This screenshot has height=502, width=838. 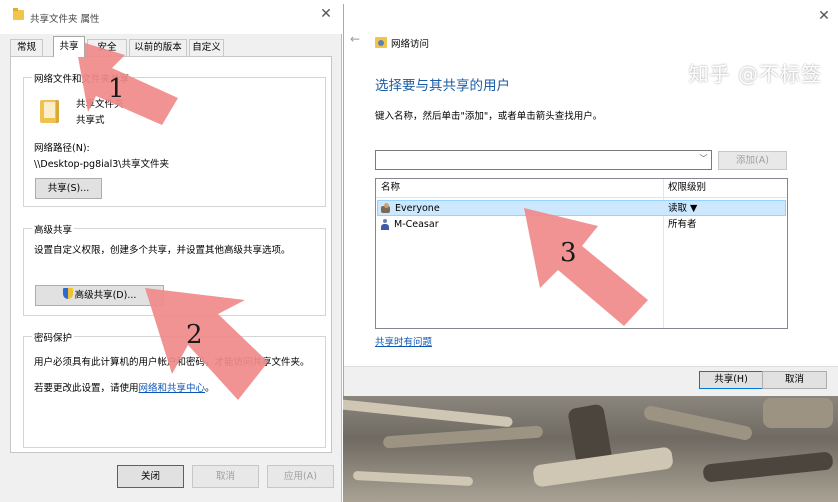 I want to click on user-icon, so click(x=385, y=224).